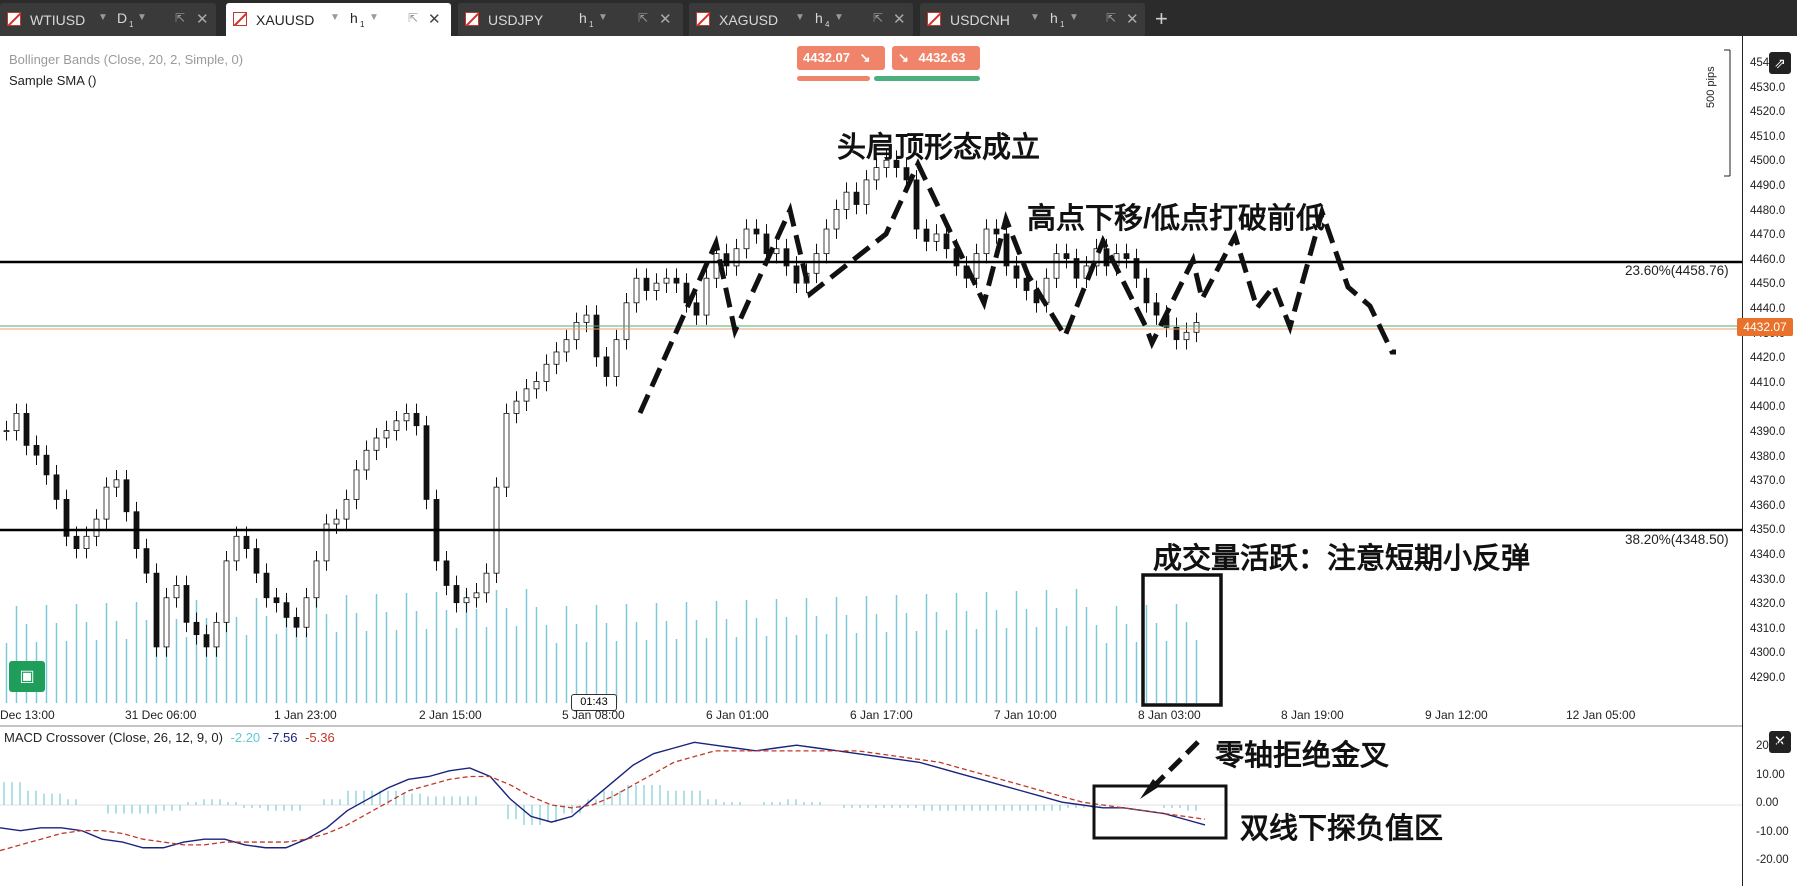 This screenshot has height=886, width=1797. Describe the element at coordinates (936, 58) in the screenshot. I see `buy-quote-button: ↘ 4432.63` at that location.